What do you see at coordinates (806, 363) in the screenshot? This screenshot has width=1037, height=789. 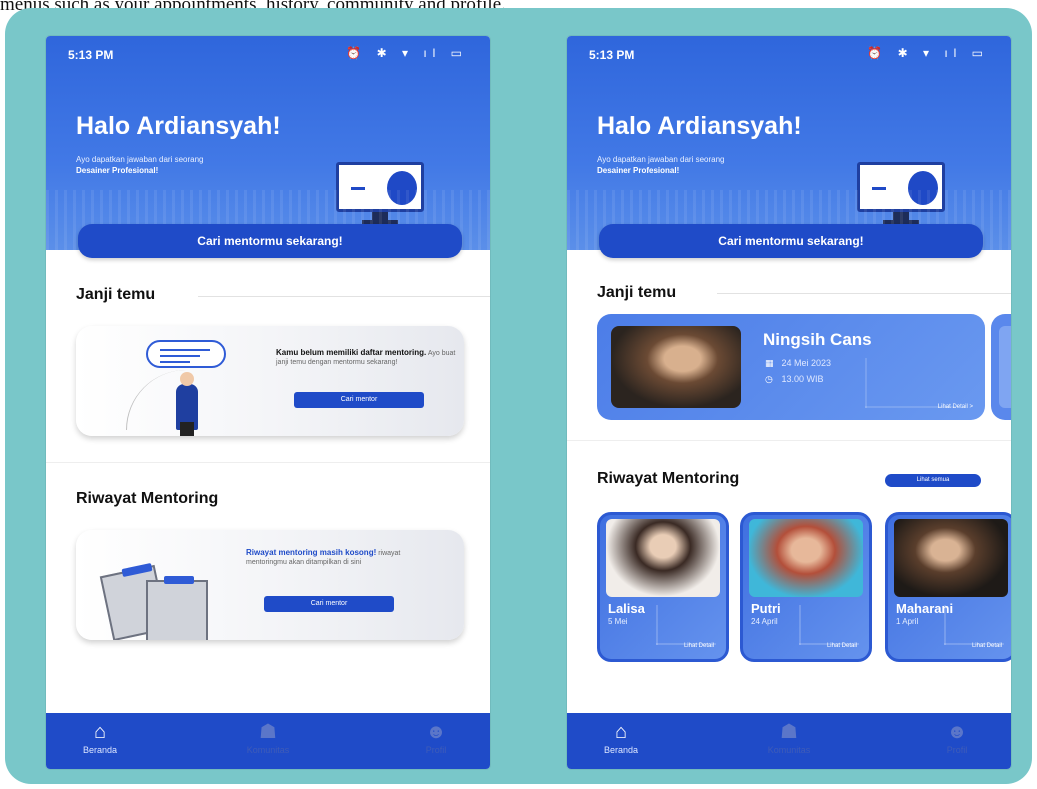 I see `appointment-date-text: 24 Mei 2023` at bounding box center [806, 363].